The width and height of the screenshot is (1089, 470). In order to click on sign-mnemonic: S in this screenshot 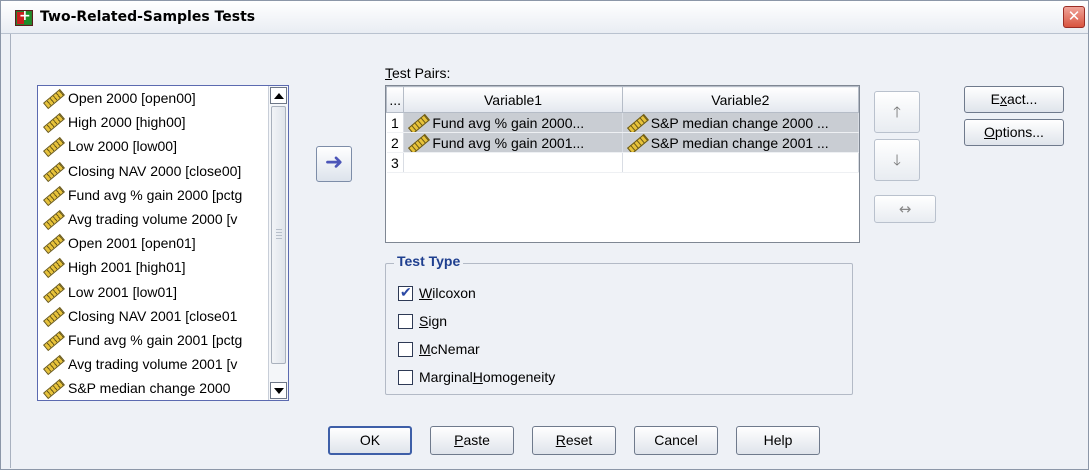, I will do `click(424, 321)`.